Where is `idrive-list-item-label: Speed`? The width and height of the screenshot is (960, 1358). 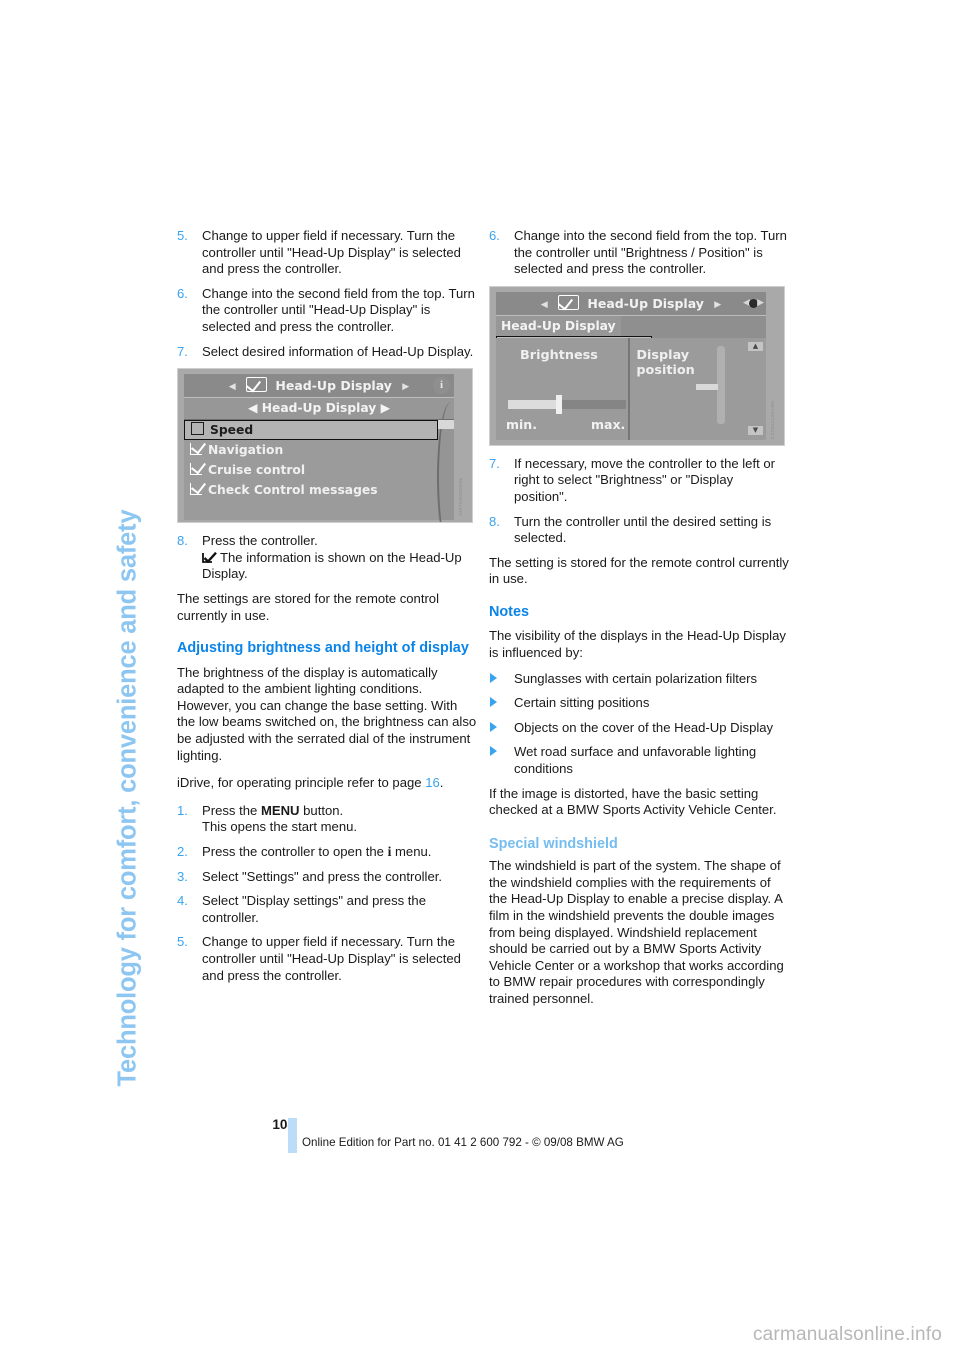
idrive-list-item-label: Speed is located at coordinates (232, 430).